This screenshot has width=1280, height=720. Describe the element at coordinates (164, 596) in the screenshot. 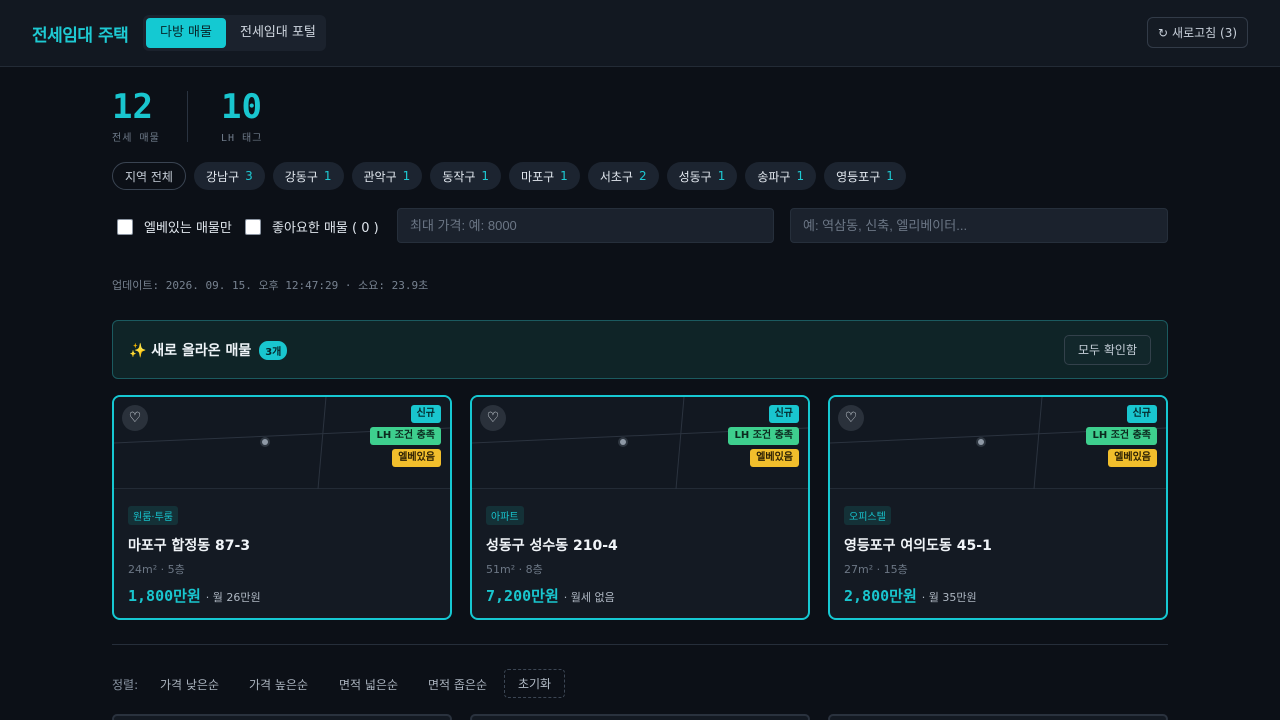

I see `deposit-price: 1,800만원` at that location.